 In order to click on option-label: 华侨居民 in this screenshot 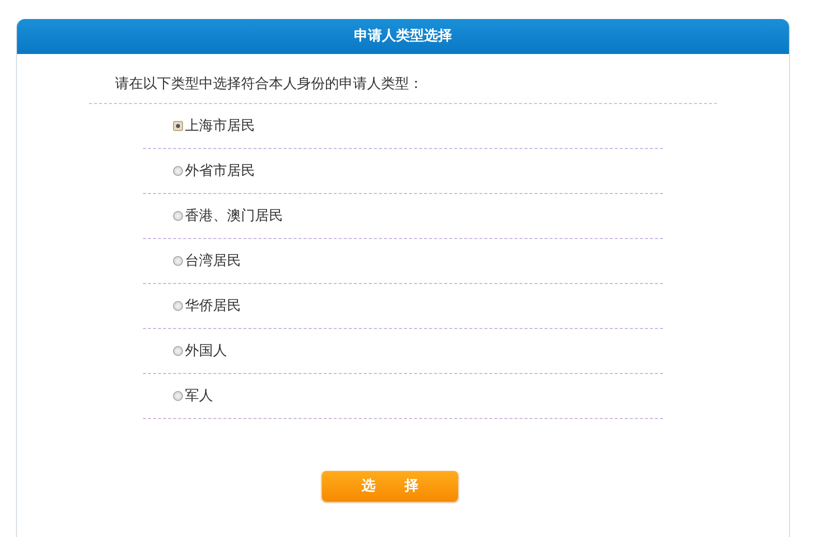, I will do `click(213, 306)`.